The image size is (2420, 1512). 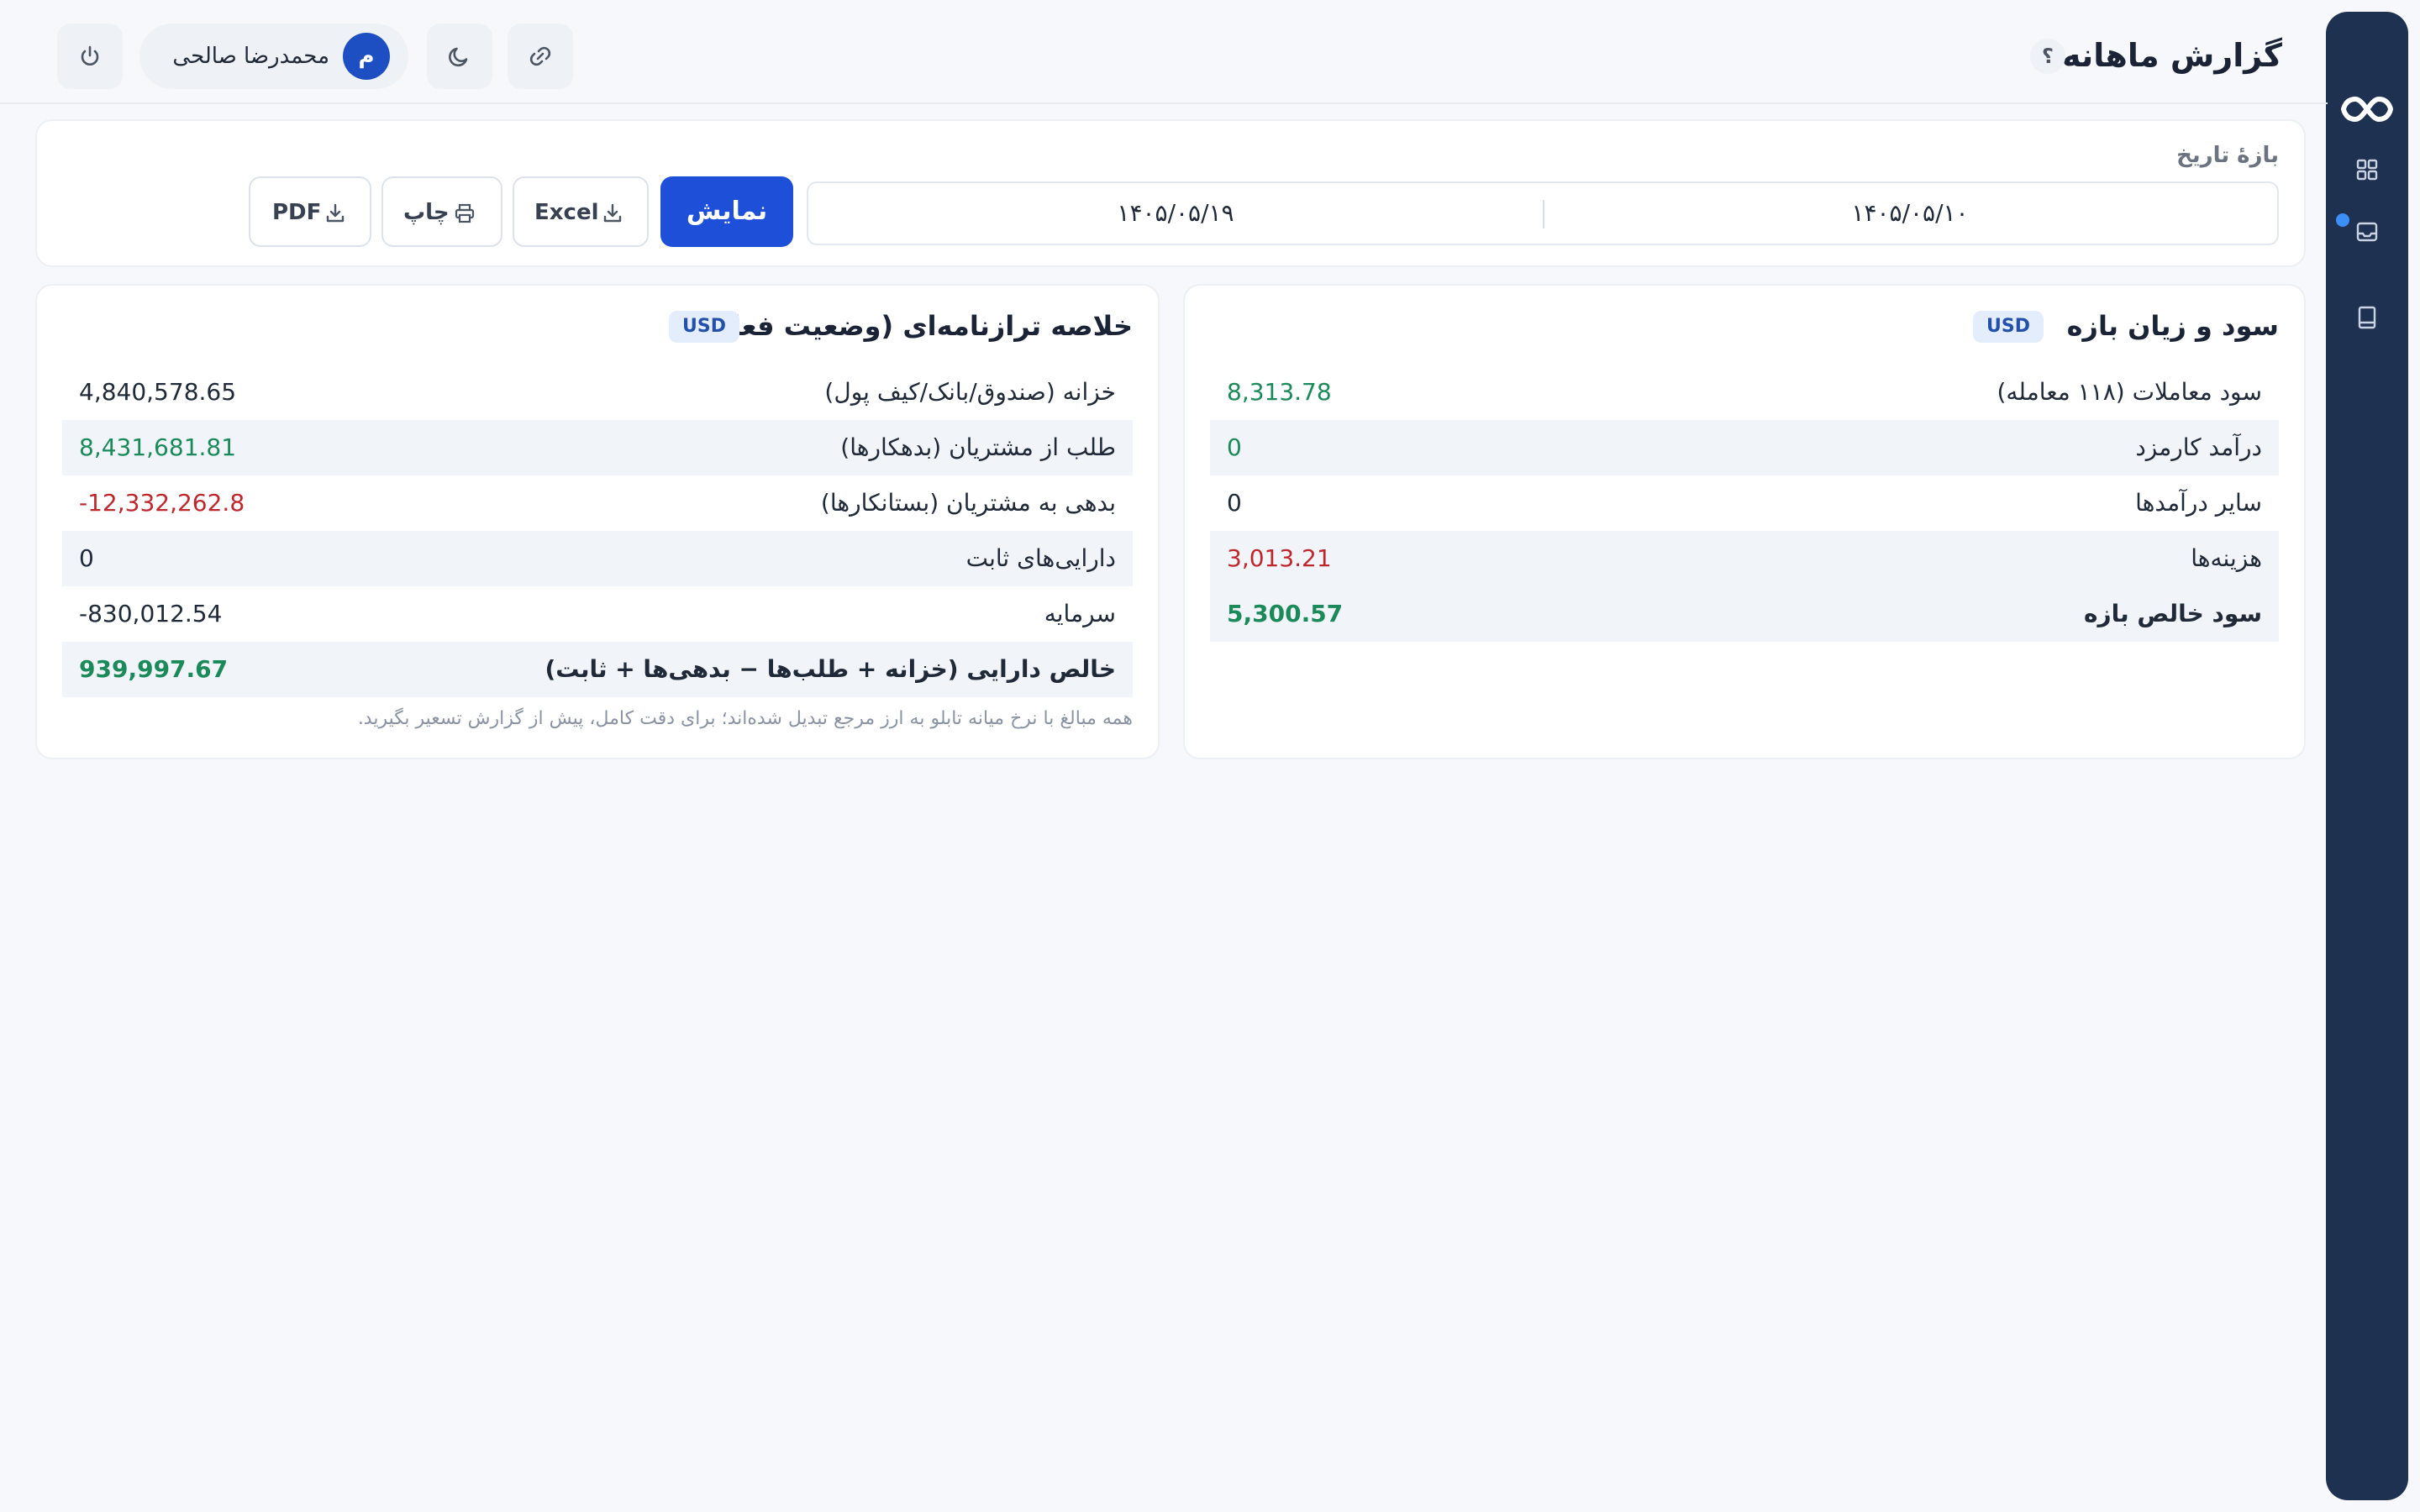 What do you see at coordinates (597, 558) in the screenshot?
I see `bs-row-fixed-assets: دارایی‌های ثابت 0` at bounding box center [597, 558].